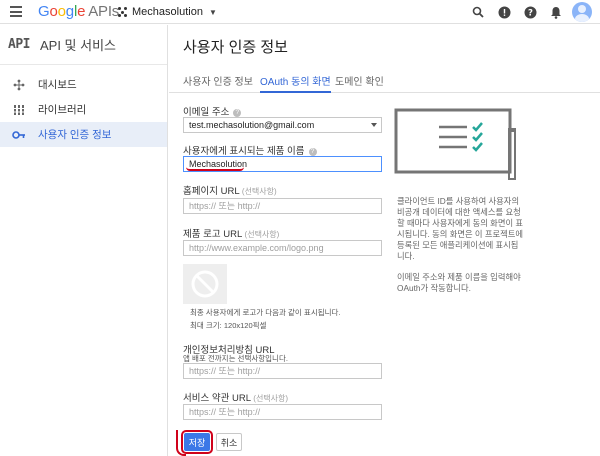 This screenshot has height=456, width=600. What do you see at coordinates (19, 135) in the screenshot?
I see `key-icon` at bounding box center [19, 135].